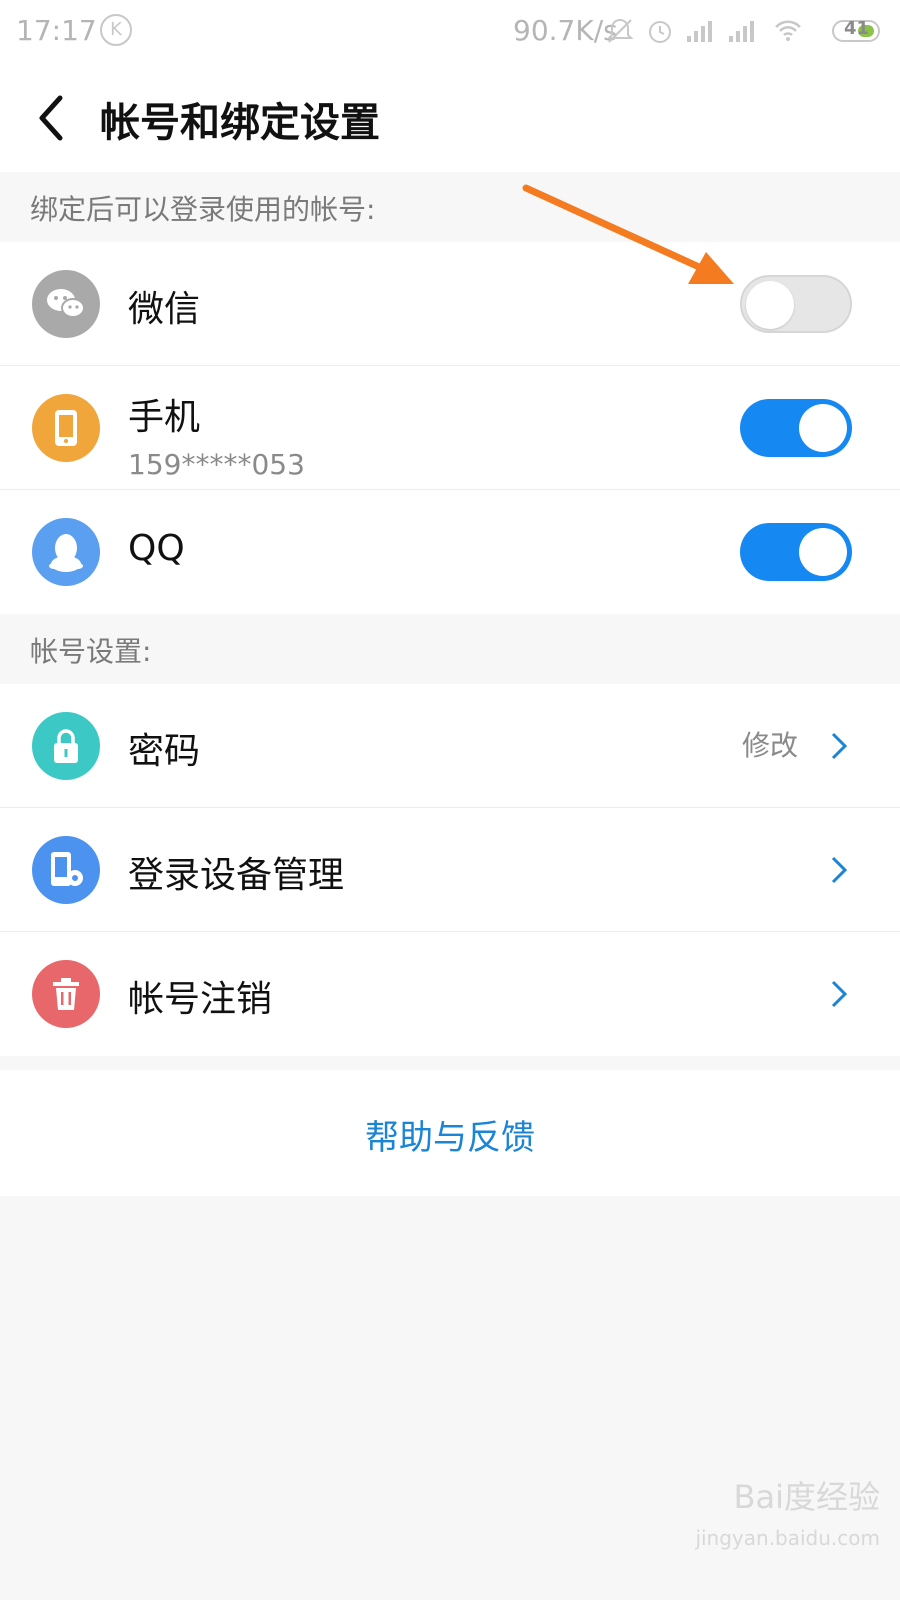  What do you see at coordinates (796, 552) in the screenshot?
I see `qq-toggle` at bounding box center [796, 552].